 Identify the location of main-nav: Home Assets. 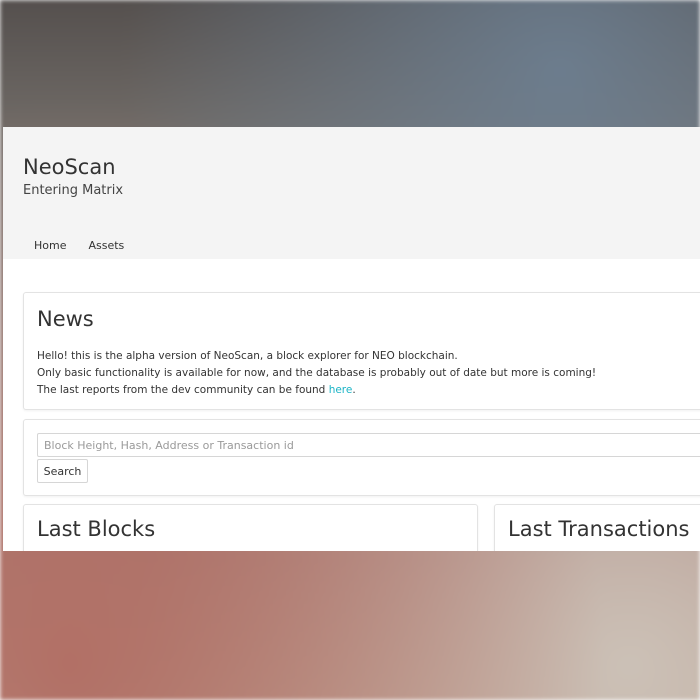
(79, 245).